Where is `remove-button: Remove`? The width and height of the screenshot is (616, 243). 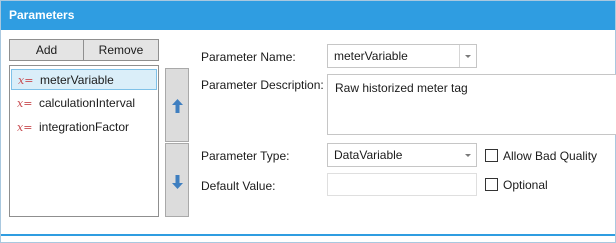 remove-button: Remove is located at coordinates (121, 50).